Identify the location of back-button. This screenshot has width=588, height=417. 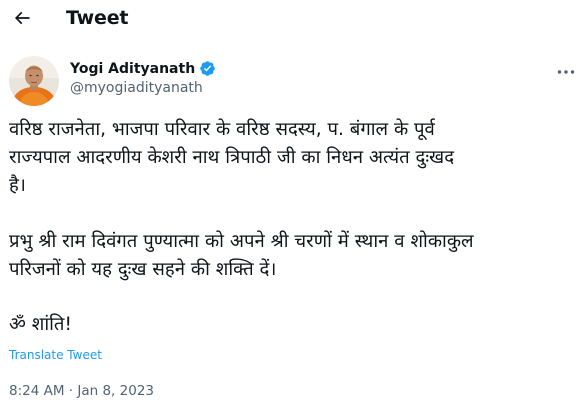
(22, 18).